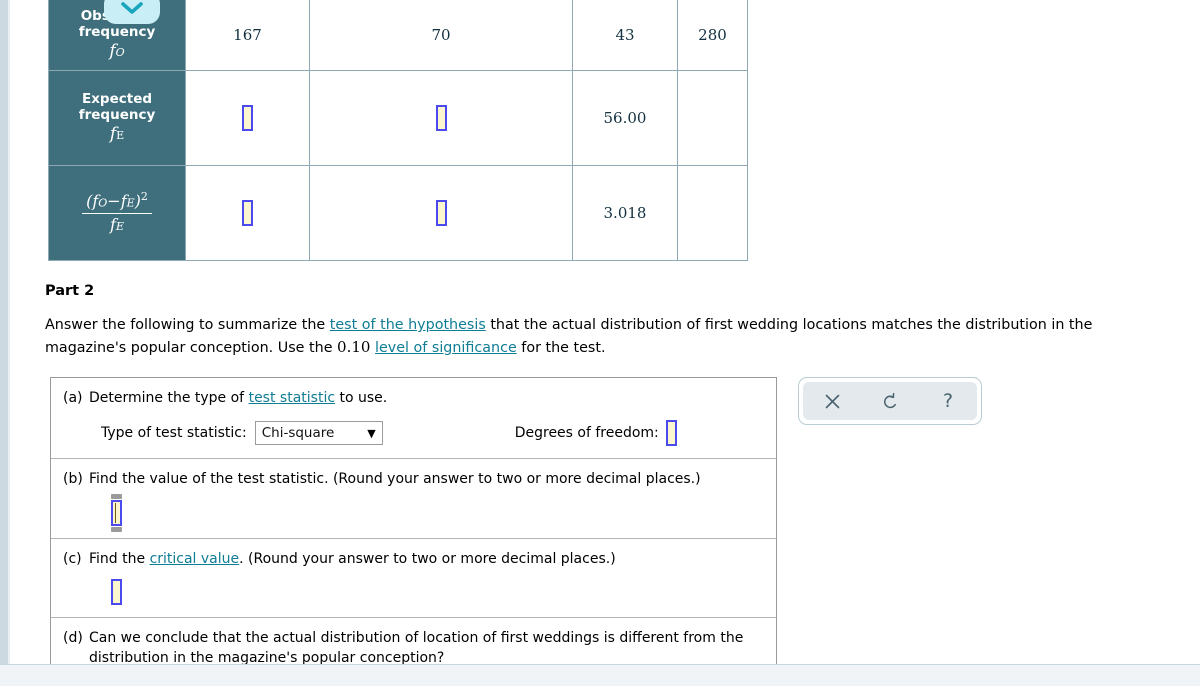 The width and height of the screenshot is (1200, 686). Describe the element at coordinates (413, 512) in the screenshot. I see `question-b-answer-row` at that location.